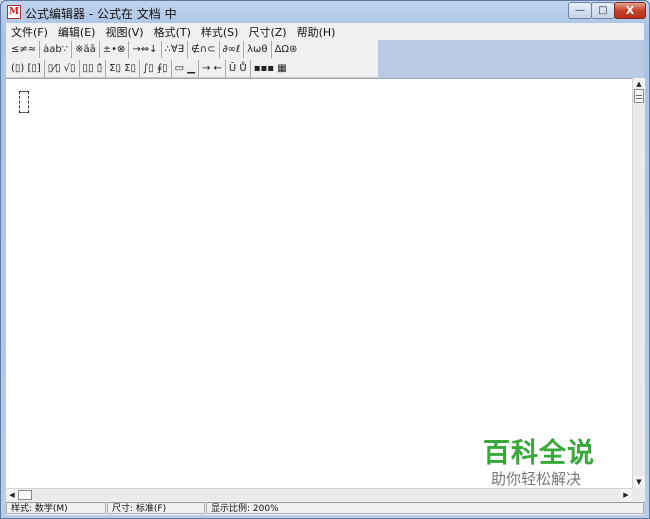  What do you see at coordinates (156, 68) in the screenshot?
I see `integral-templates-button: ∫▯ ∮▯` at bounding box center [156, 68].